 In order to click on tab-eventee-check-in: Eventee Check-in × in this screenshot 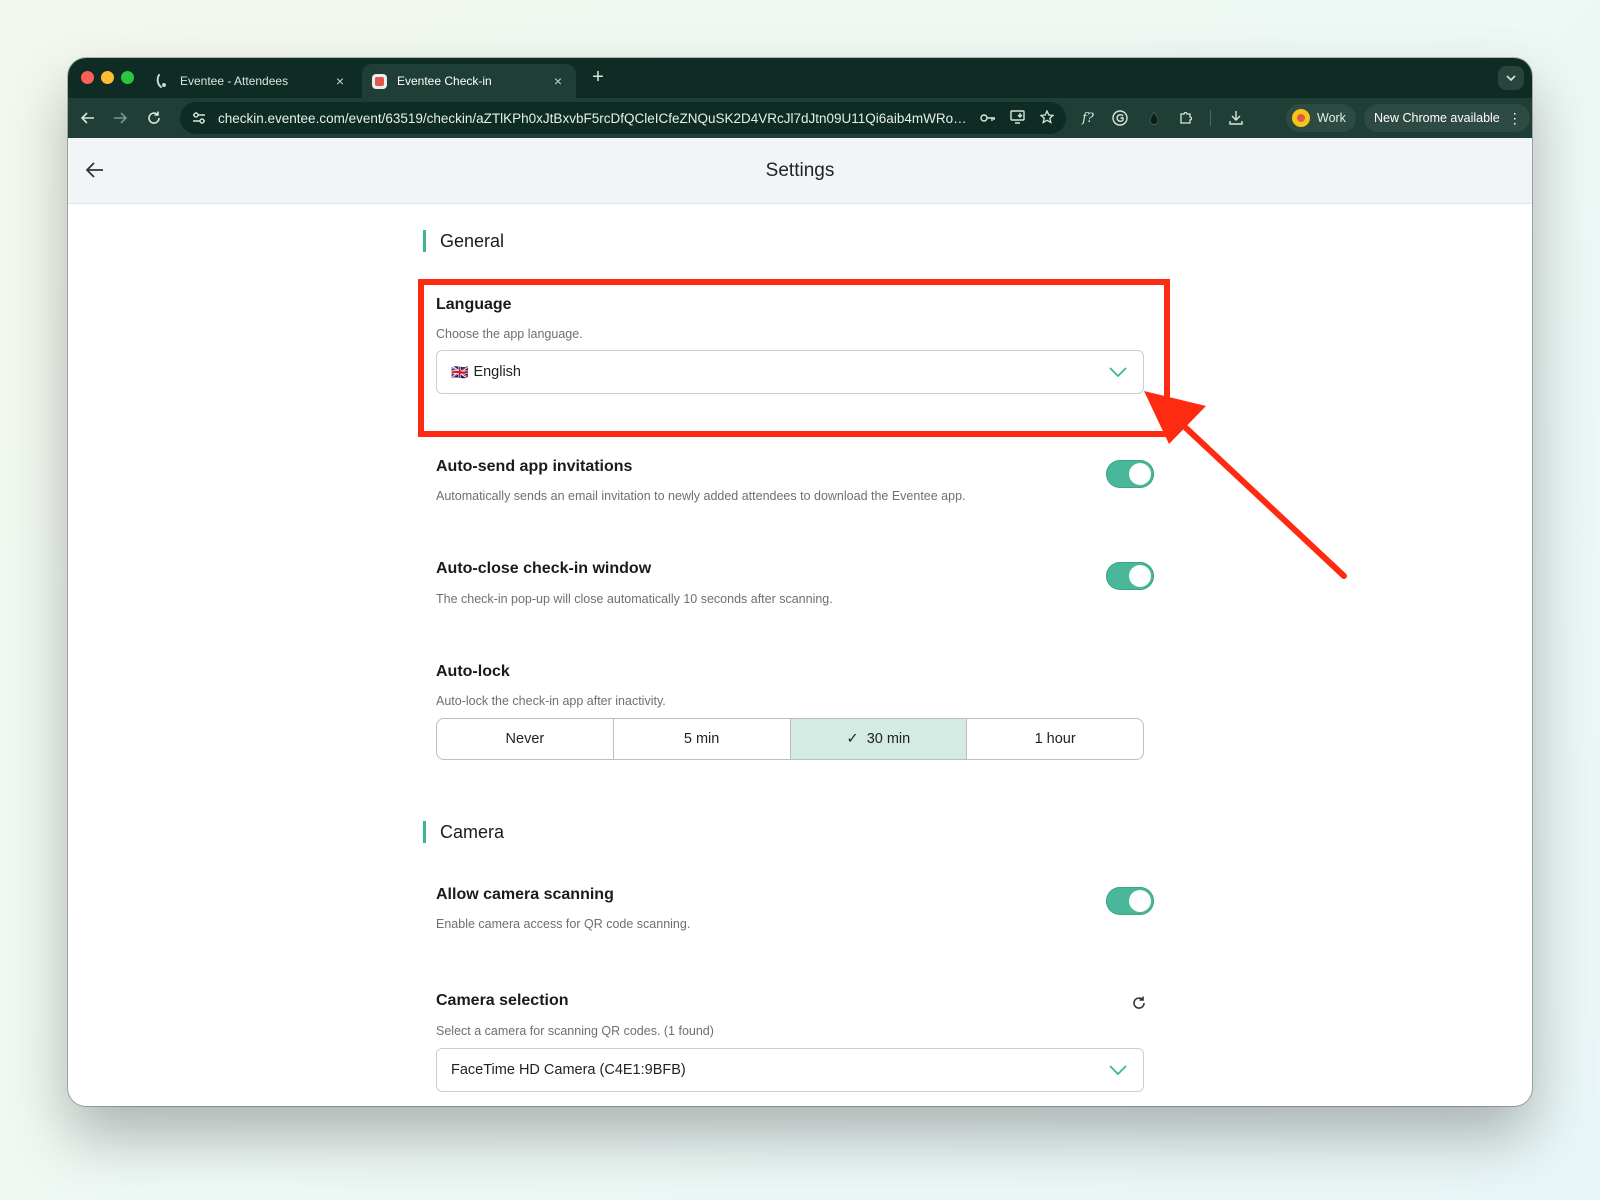, I will do `click(469, 81)`.